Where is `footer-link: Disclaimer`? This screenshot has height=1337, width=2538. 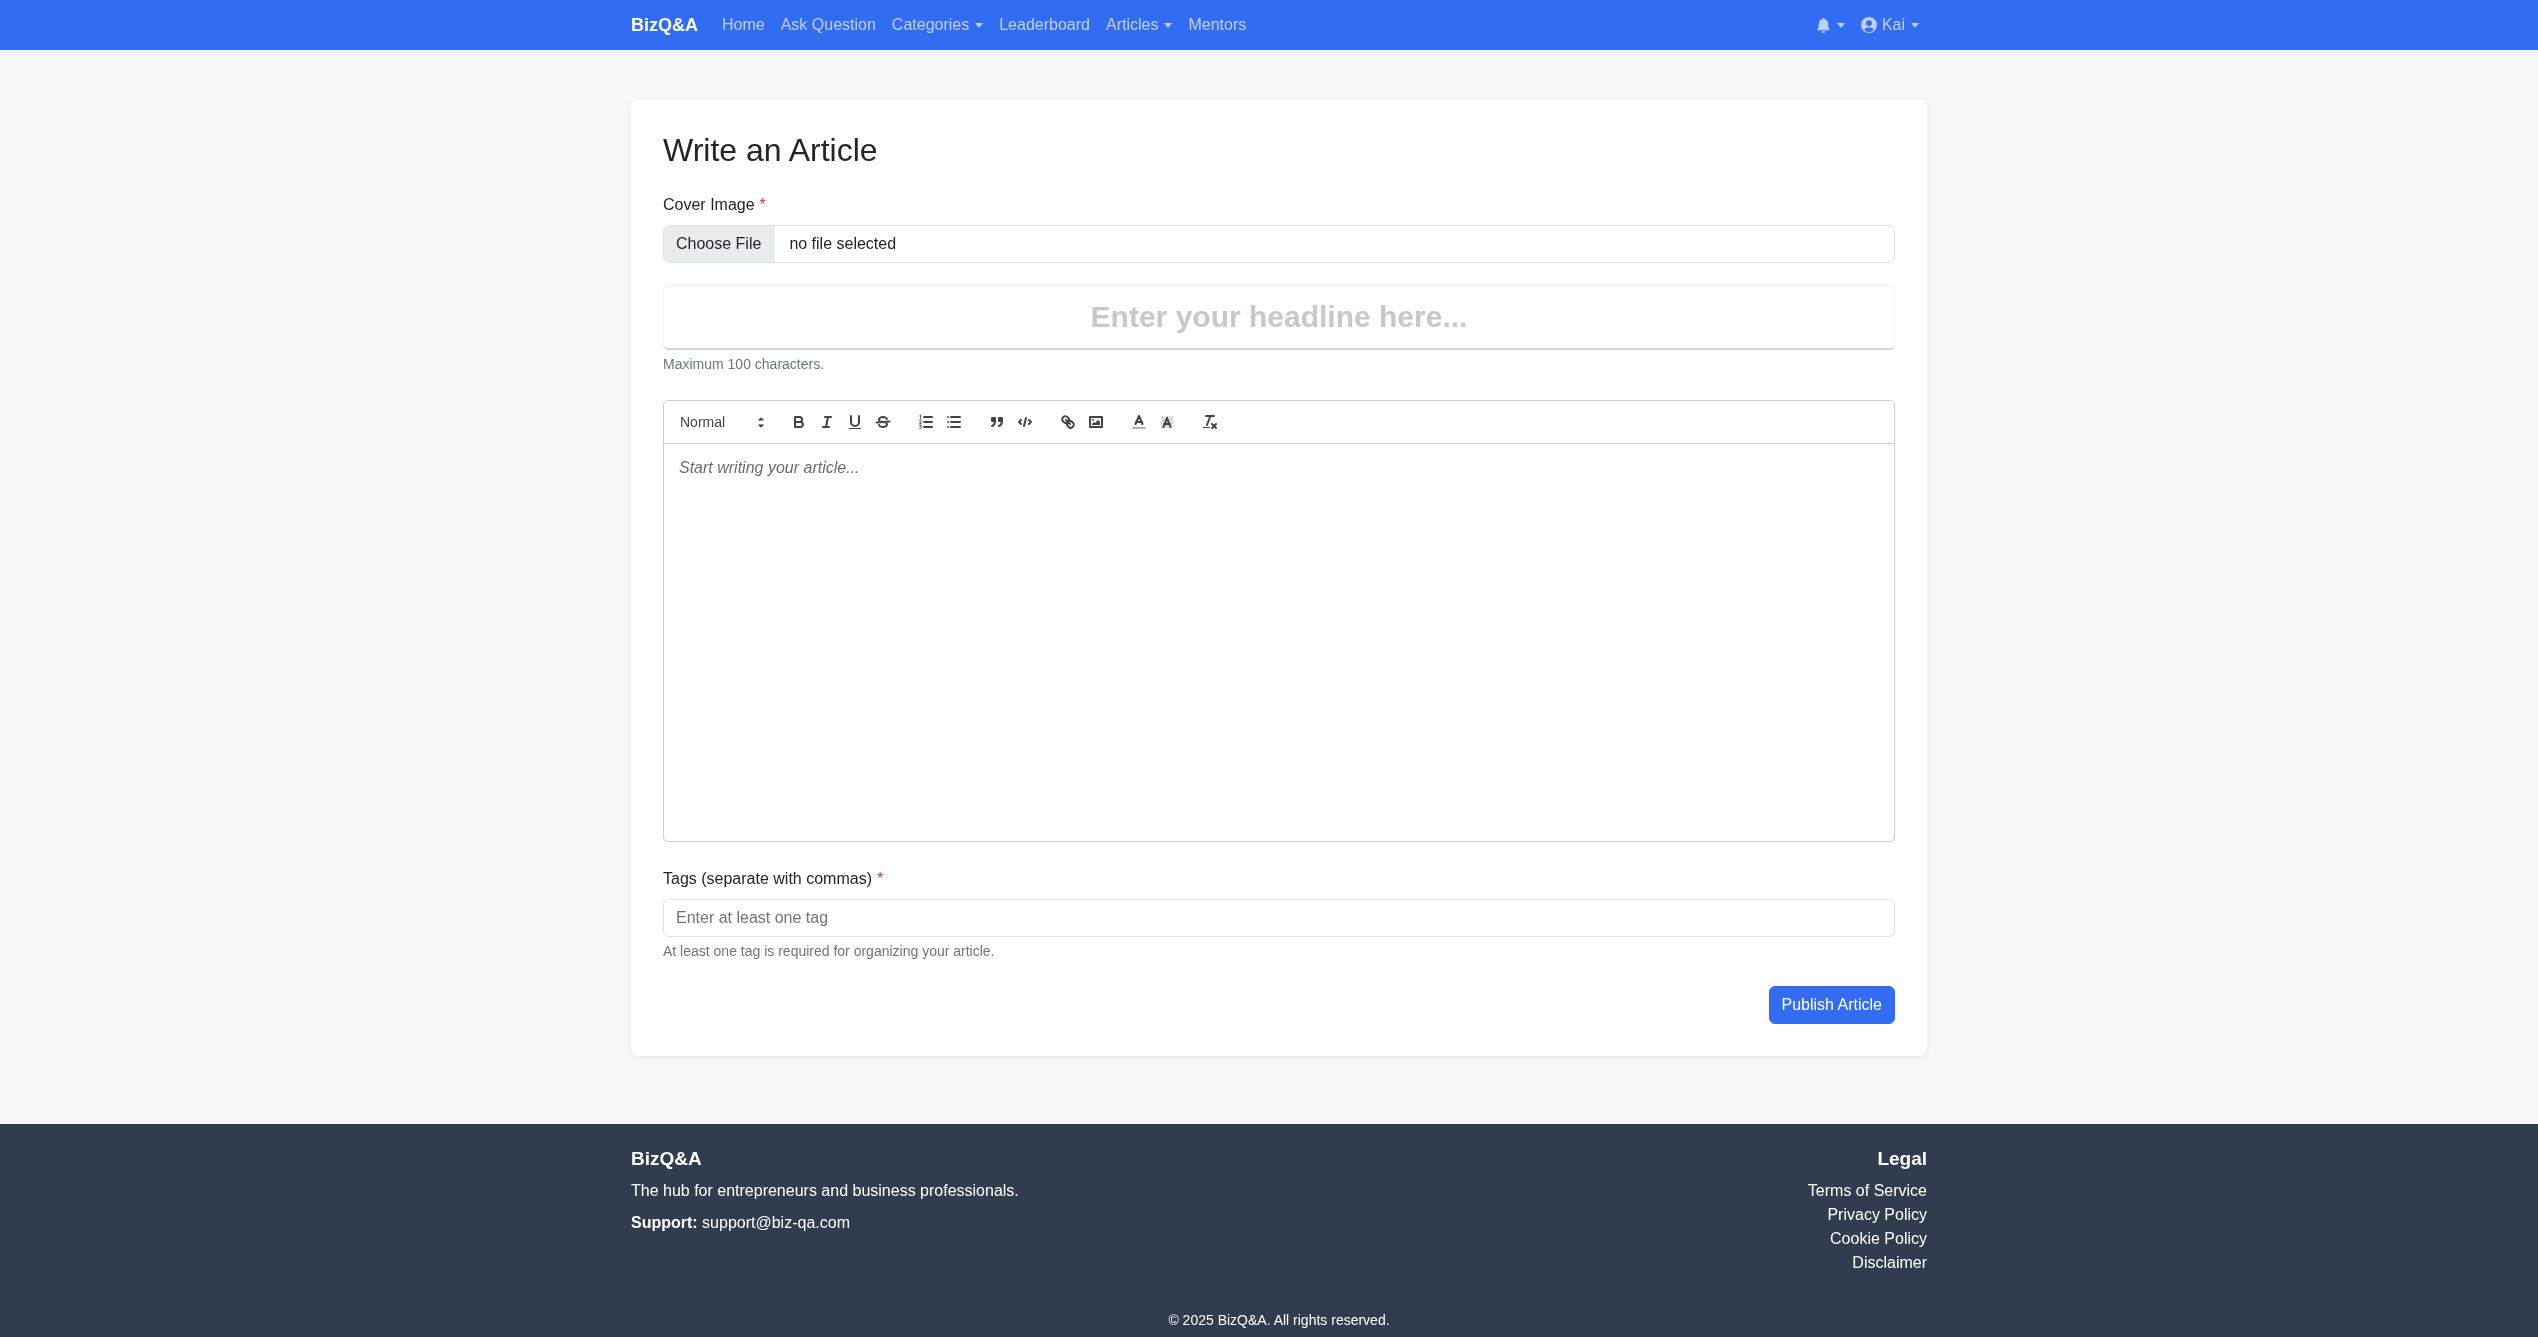 footer-link: Disclaimer is located at coordinates (1889, 1263).